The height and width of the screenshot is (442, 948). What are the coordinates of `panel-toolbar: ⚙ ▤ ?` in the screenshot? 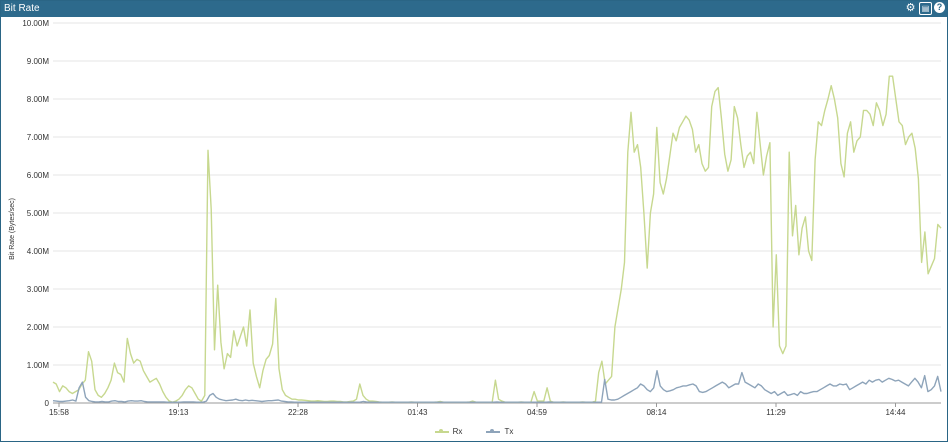 It's located at (924, 9).